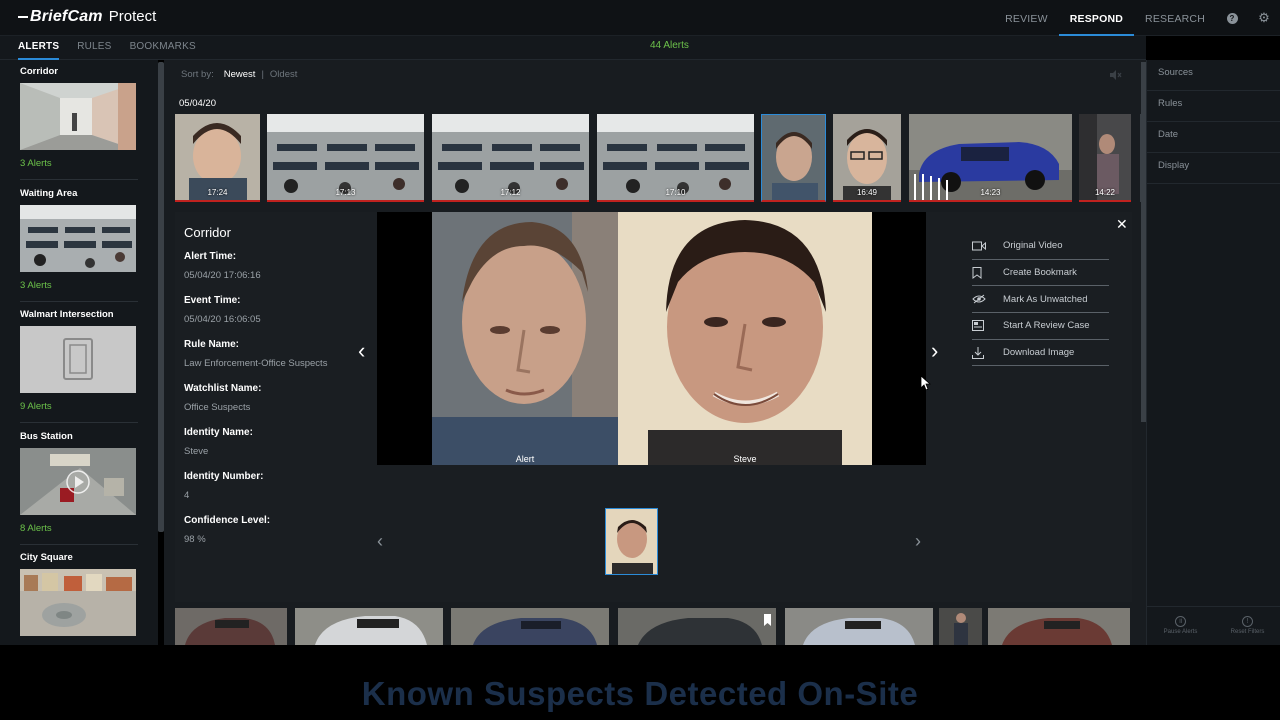 The image size is (1280, 720). I want to click on pause-alerts-button: ॥ Pause Alerts, so click(1180, 626).